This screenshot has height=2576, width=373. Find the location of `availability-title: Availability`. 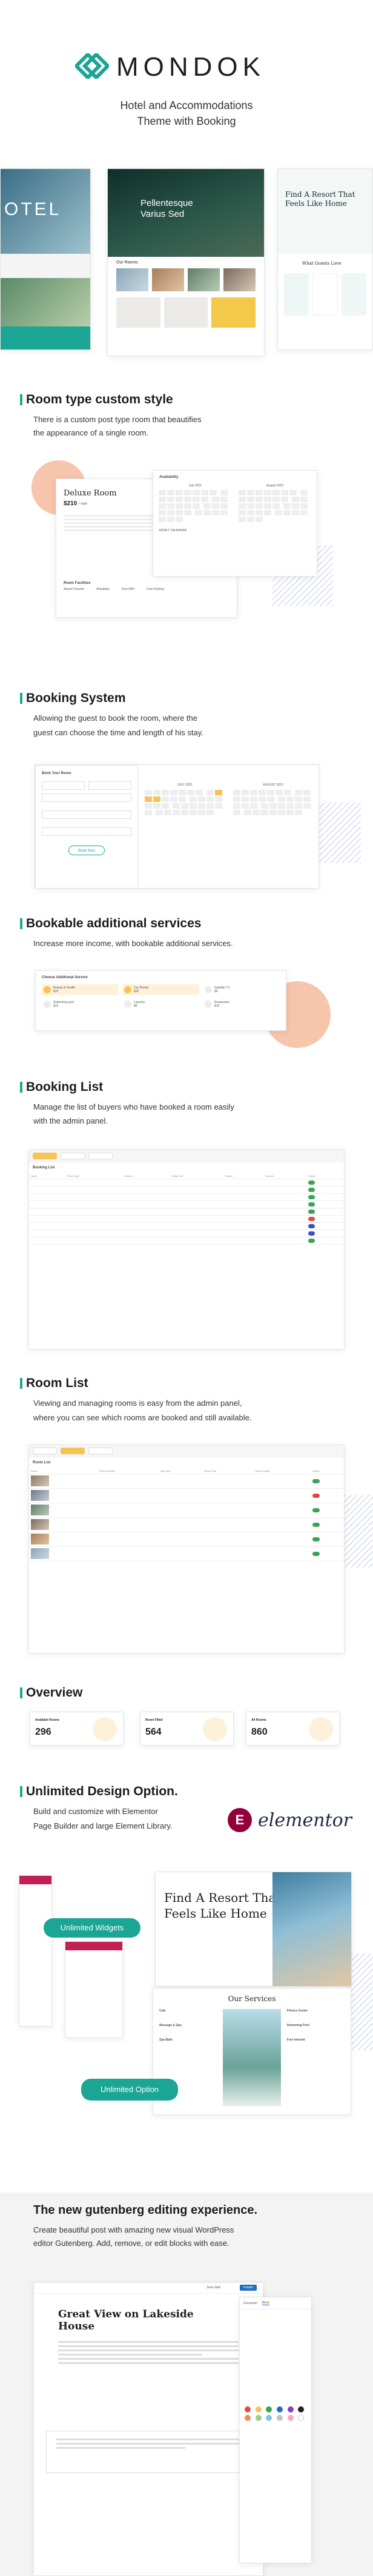

availability-title: Availability is located at coordinates (169, 477).